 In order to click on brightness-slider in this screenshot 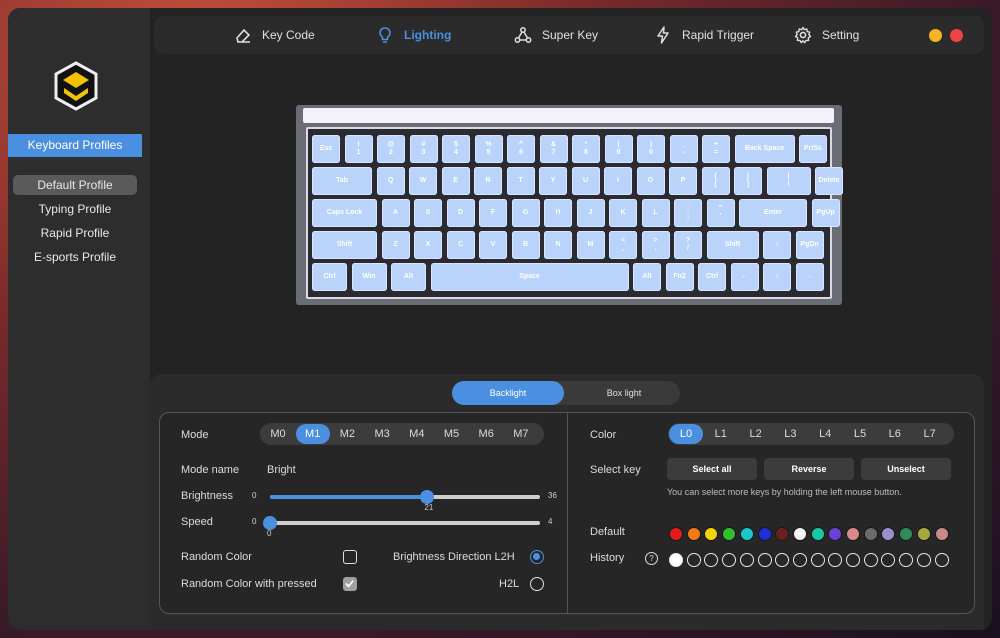, I will do `click(405, 497)`.